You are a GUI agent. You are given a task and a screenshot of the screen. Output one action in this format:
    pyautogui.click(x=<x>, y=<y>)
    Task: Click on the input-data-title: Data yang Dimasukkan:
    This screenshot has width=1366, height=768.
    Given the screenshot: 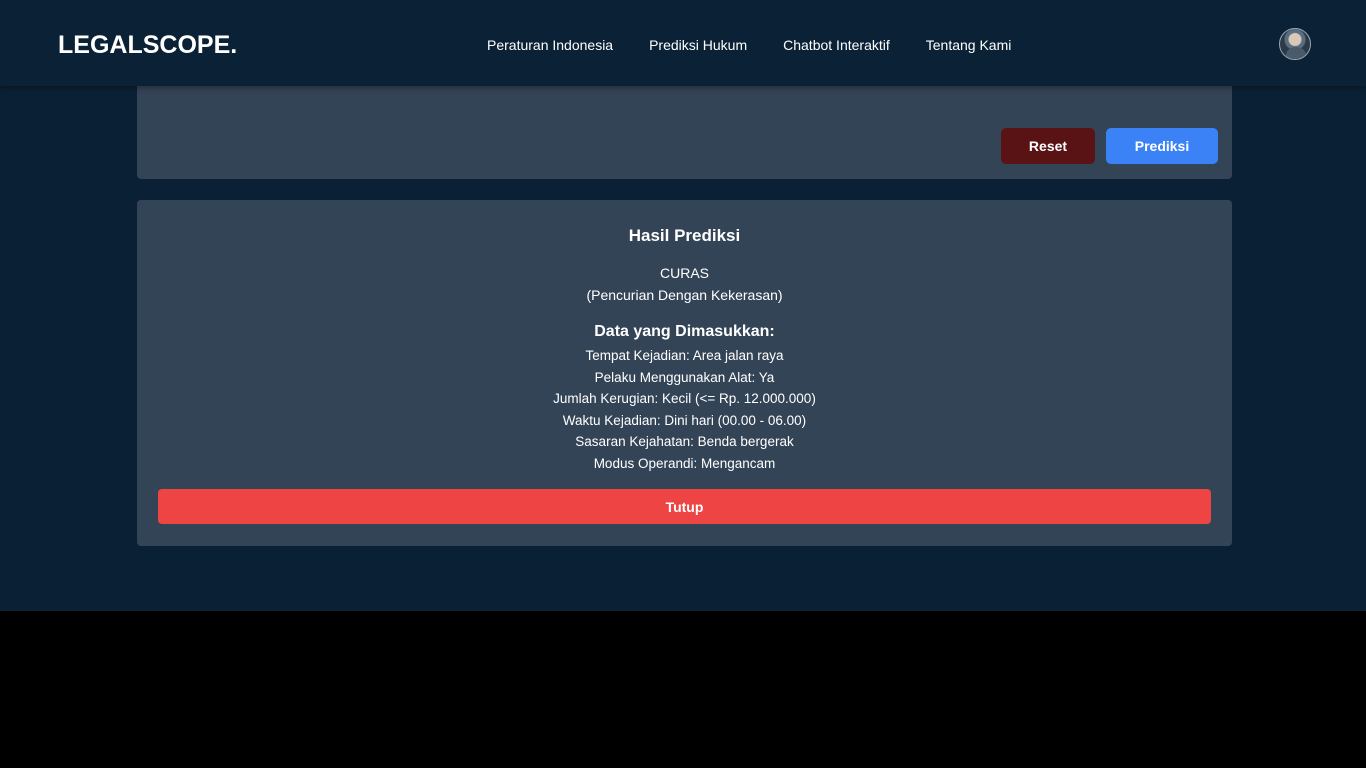 What is the action you would take?
    pyautogui.click(x=684, y=331)
    